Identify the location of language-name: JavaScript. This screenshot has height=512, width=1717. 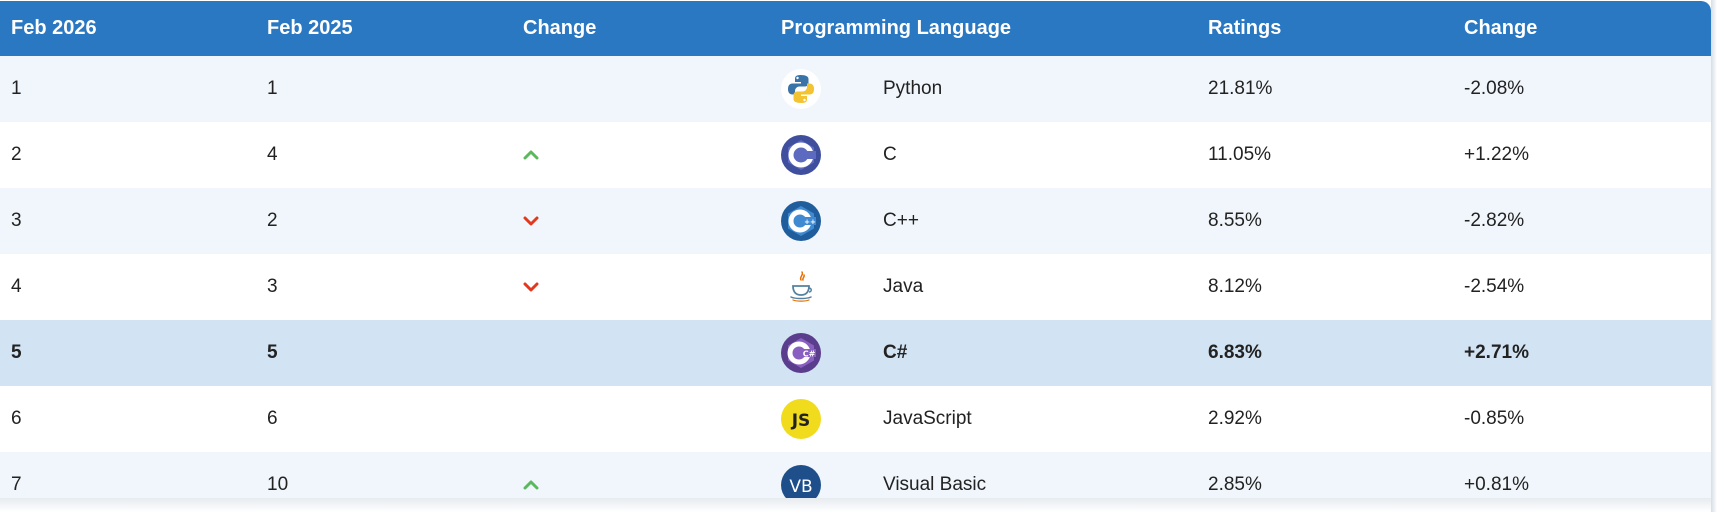
(927, 419).